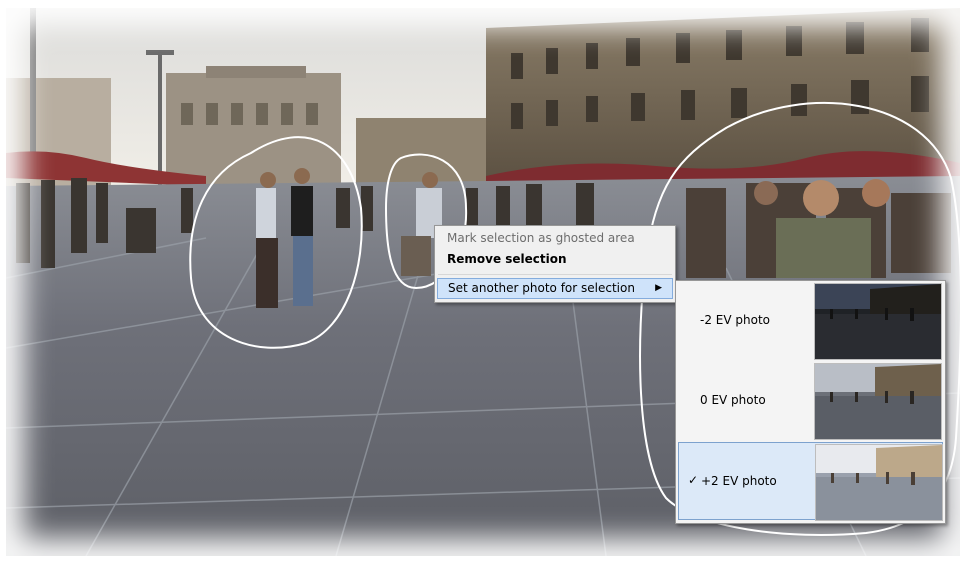 The image size is (964, 563). I want to click on photo-submenu: -2 EV photo 0 EV photo ✓ +2 EV photo, so click(810, 402).